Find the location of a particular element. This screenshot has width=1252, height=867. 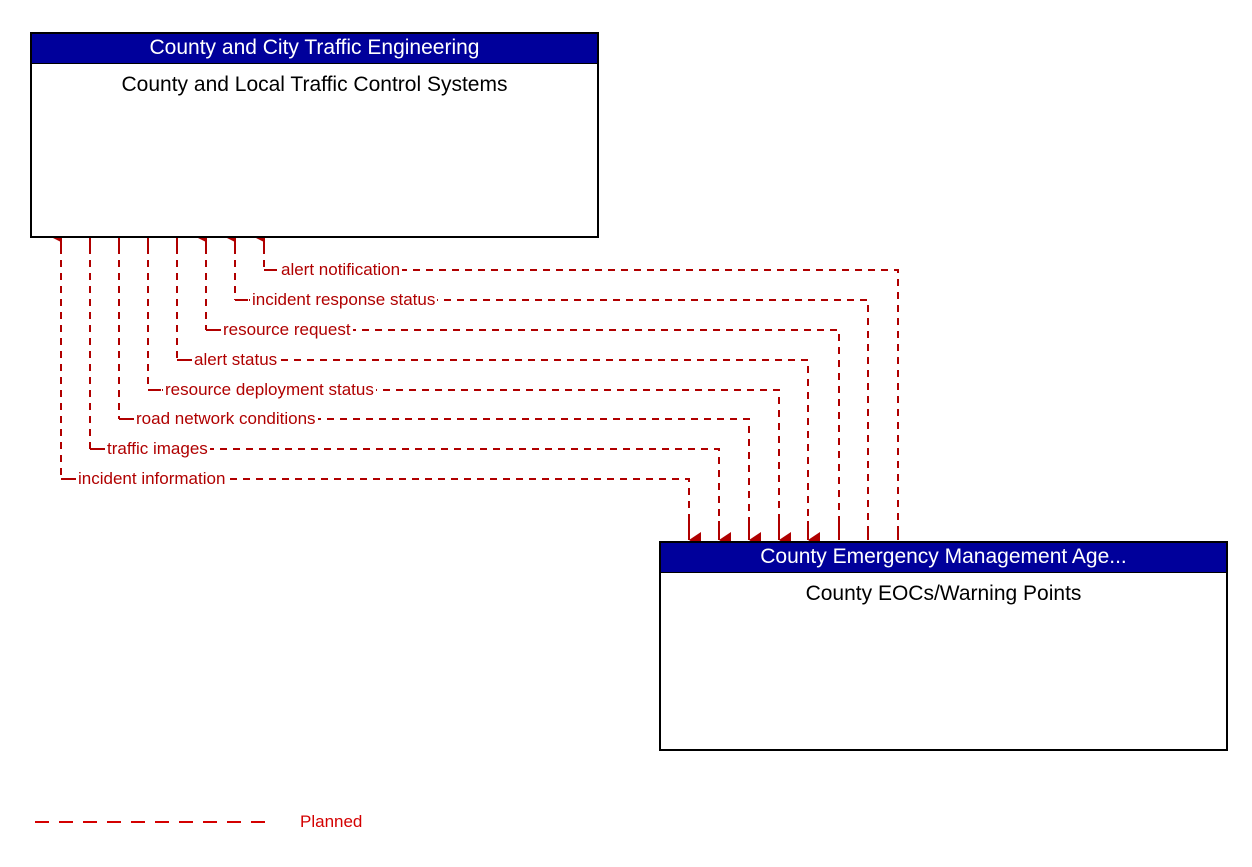

legend-label-planned: Planned is located at coordinates (331, 821).